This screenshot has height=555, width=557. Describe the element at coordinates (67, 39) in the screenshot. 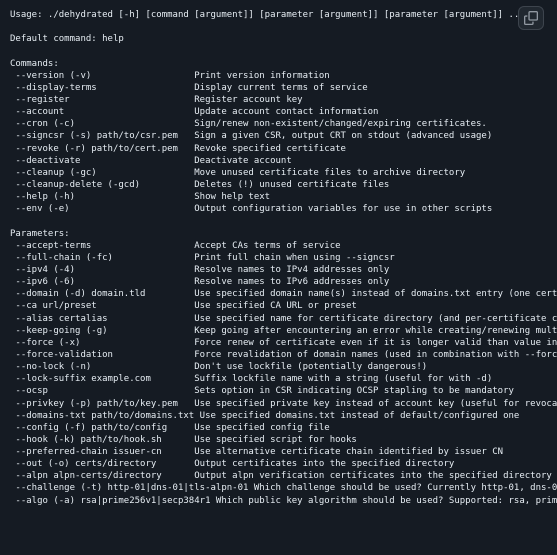

I see `code-line: Default command: help` at that location.